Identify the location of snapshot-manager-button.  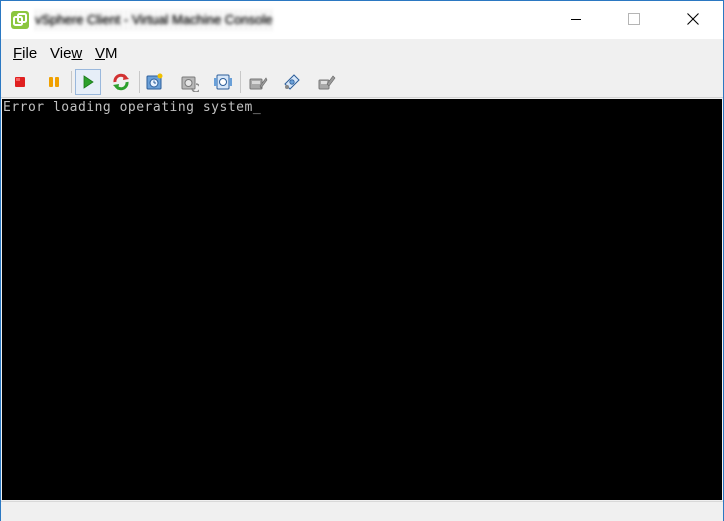
(223, 82).